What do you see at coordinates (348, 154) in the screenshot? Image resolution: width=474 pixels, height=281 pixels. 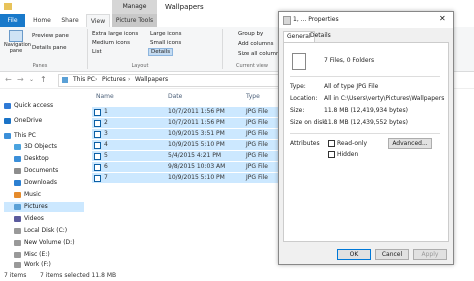 I see `hidden-label: Hidden` at bounding box center [348, 154].